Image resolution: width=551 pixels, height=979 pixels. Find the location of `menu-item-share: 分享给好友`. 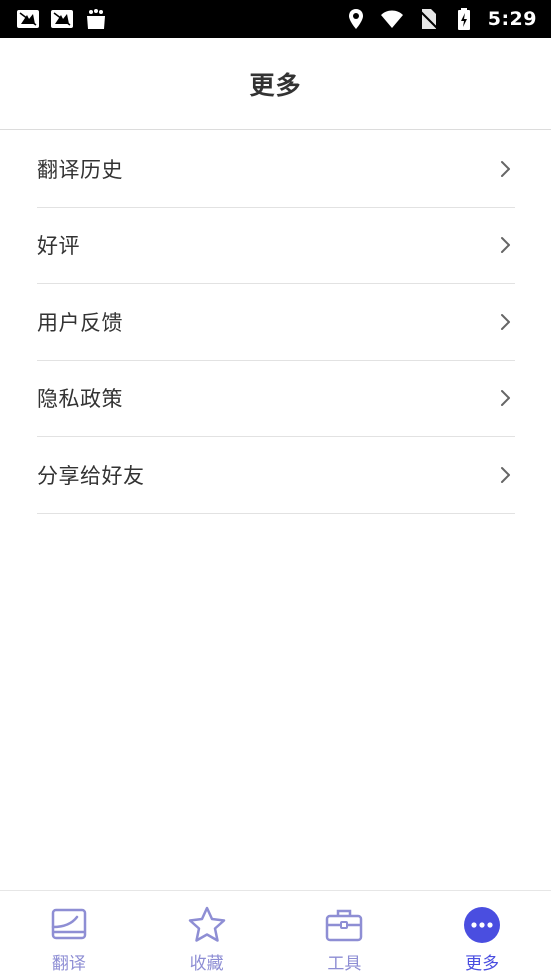

menu-item-share: 分享给好友 is located at coordinates (276, 475).